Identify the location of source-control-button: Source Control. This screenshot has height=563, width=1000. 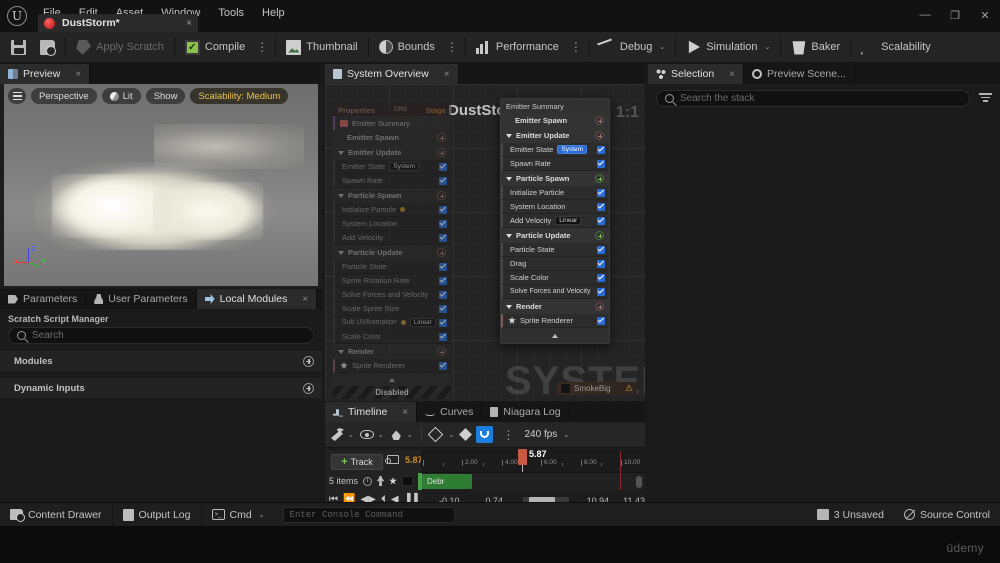
(947, 515).